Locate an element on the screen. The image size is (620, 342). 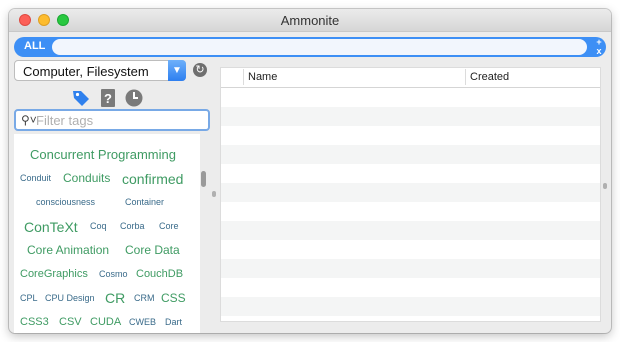
query-bar: ALL + x is located at coordinates (310, 47).